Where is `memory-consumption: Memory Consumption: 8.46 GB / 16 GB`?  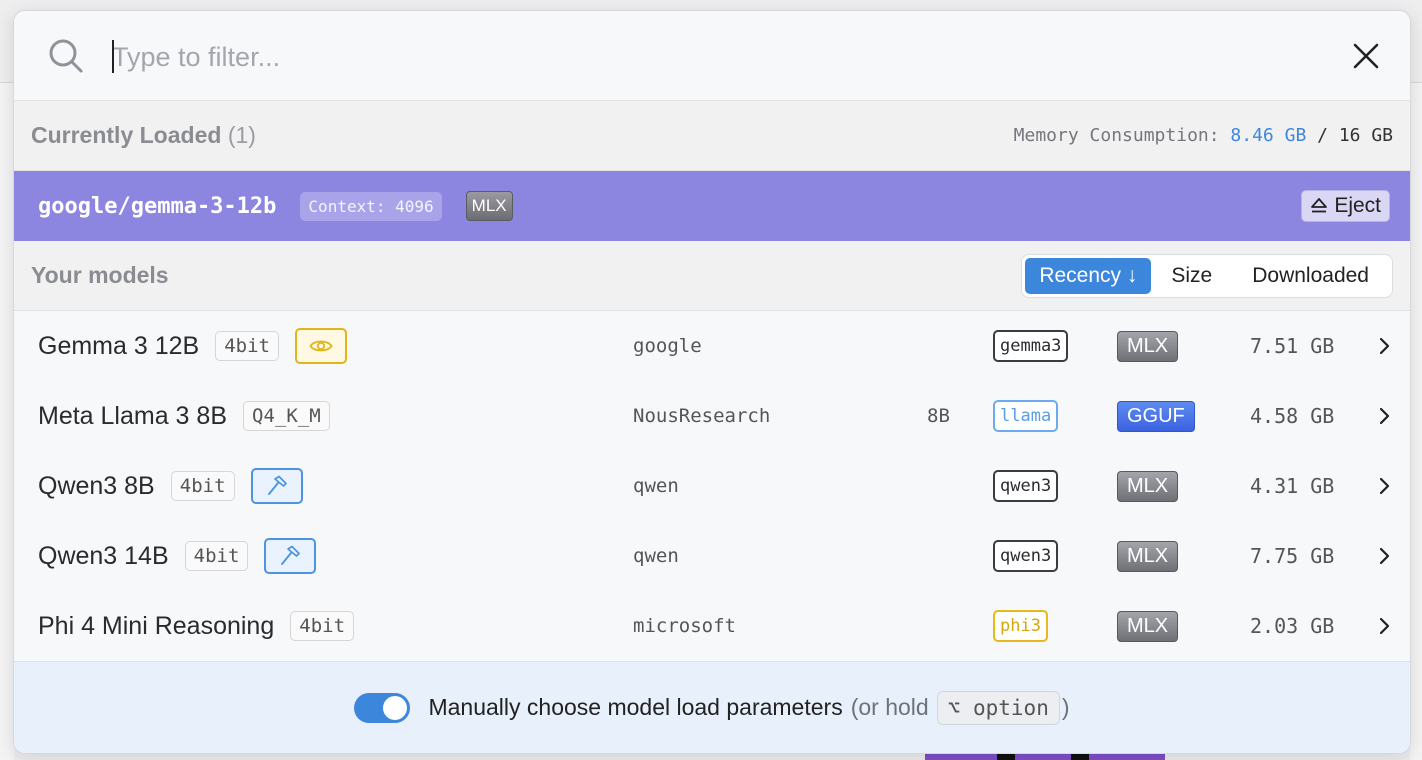 memory-consumption: Memory Consumption: 8.46 GB / 16 GB is located at coordinates (1203, 135).